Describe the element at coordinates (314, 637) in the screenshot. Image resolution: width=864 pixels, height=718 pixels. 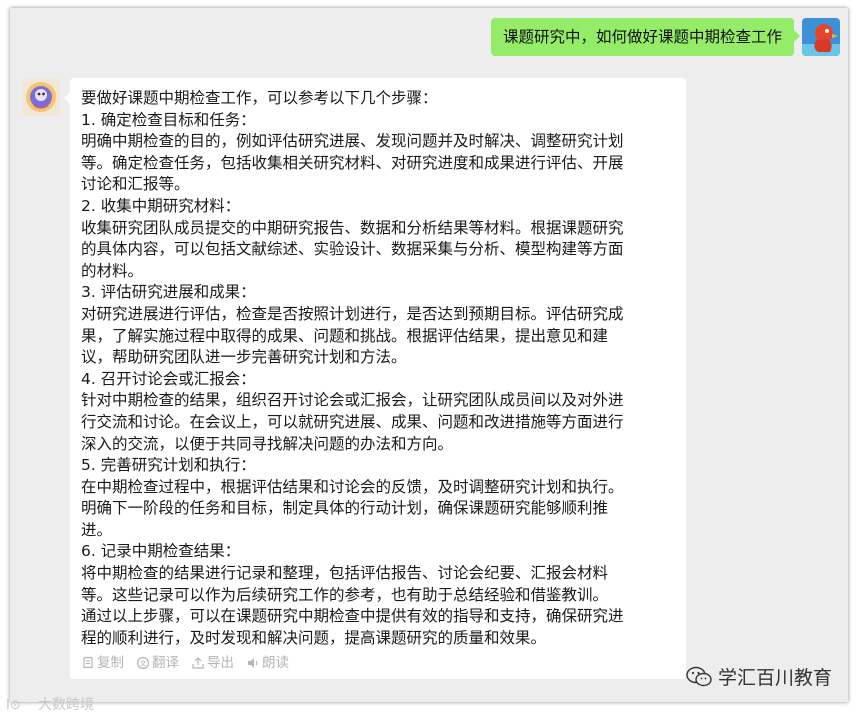
I see `message-line: 程的顺利进行，及时发现和解决问题，提高课题研究的质量和效果。` at that location.